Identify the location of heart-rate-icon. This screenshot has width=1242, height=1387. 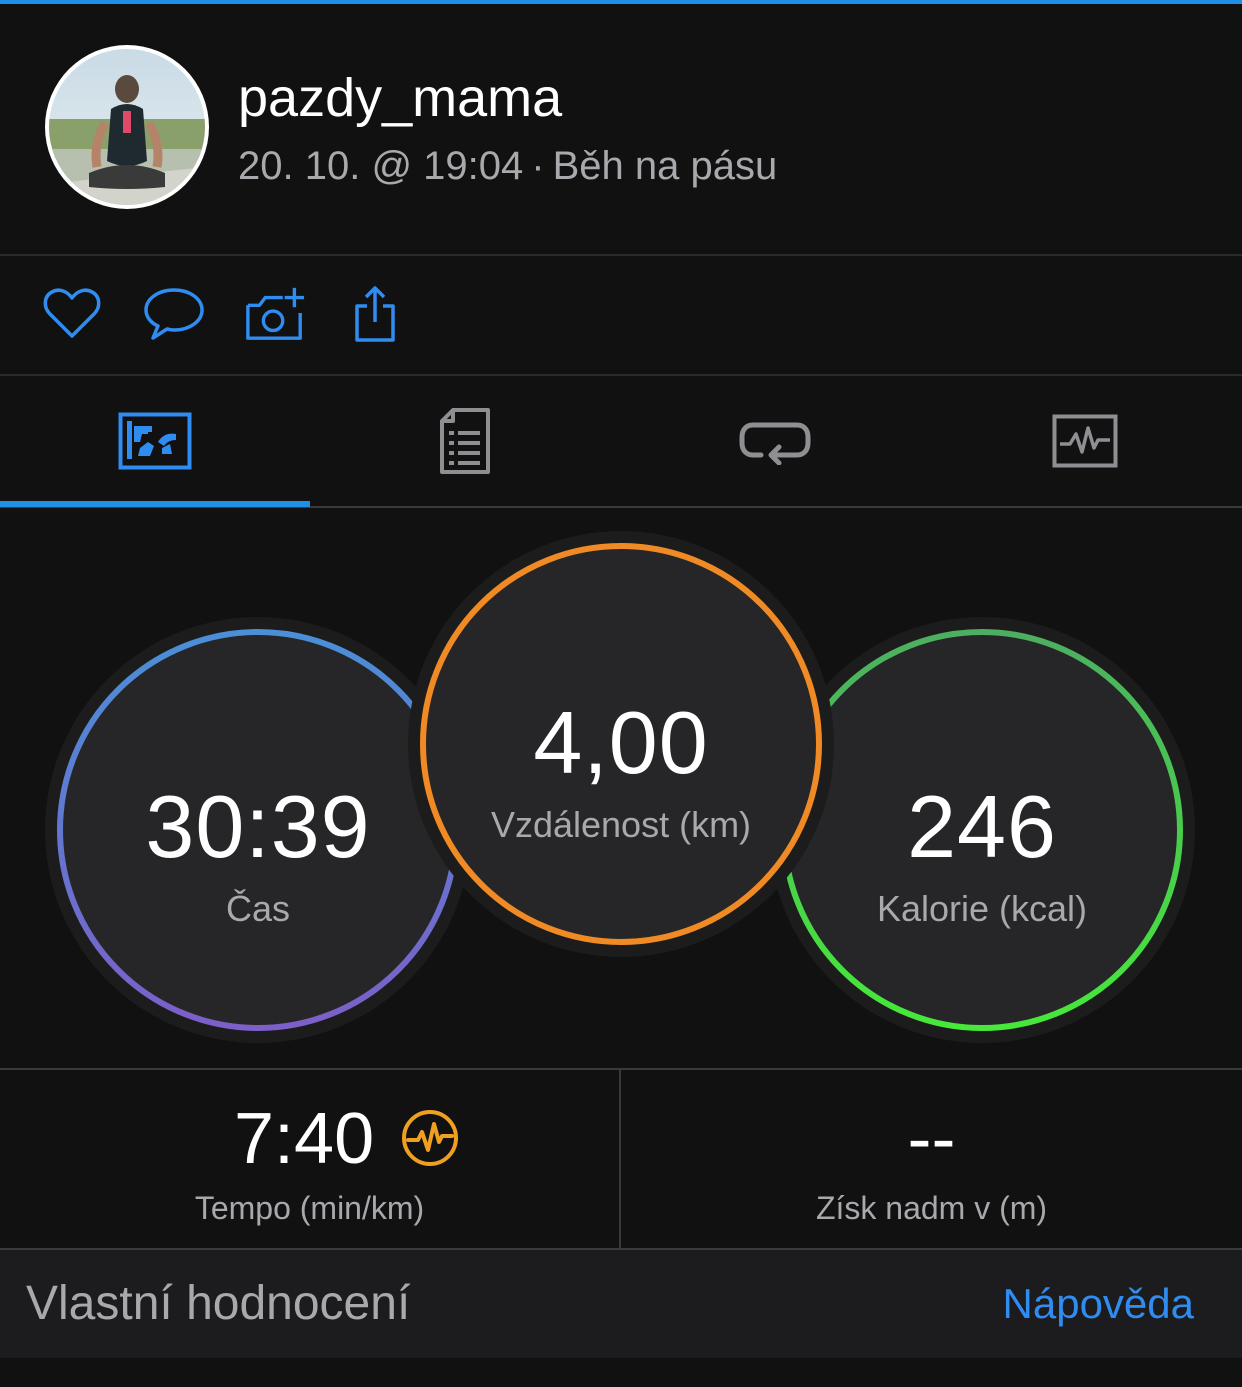
(430, 1138).